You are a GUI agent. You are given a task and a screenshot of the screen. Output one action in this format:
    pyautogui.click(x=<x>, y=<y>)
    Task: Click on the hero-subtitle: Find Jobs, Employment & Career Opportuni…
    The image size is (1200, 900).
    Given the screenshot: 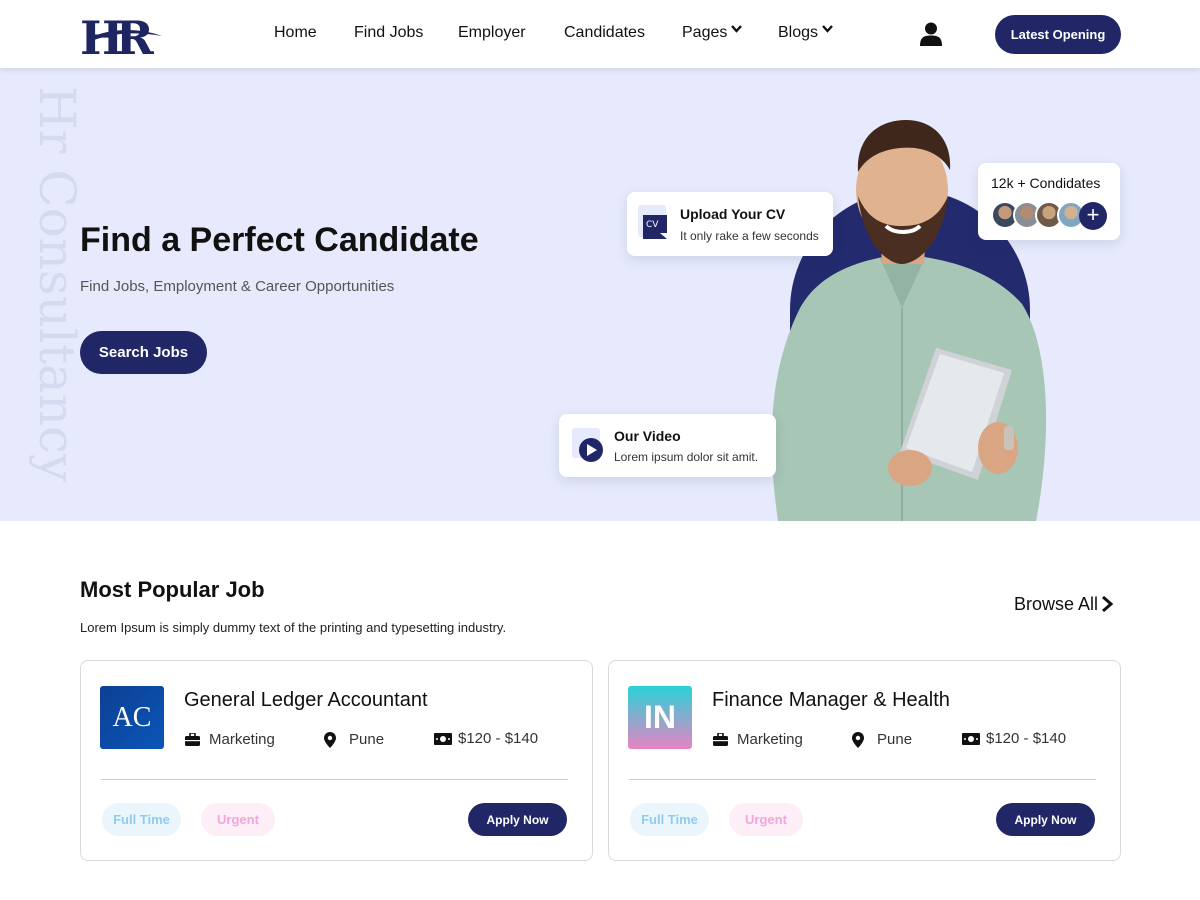 What is the action you would take?
    pyautogui.click(x=237, y=286)
    